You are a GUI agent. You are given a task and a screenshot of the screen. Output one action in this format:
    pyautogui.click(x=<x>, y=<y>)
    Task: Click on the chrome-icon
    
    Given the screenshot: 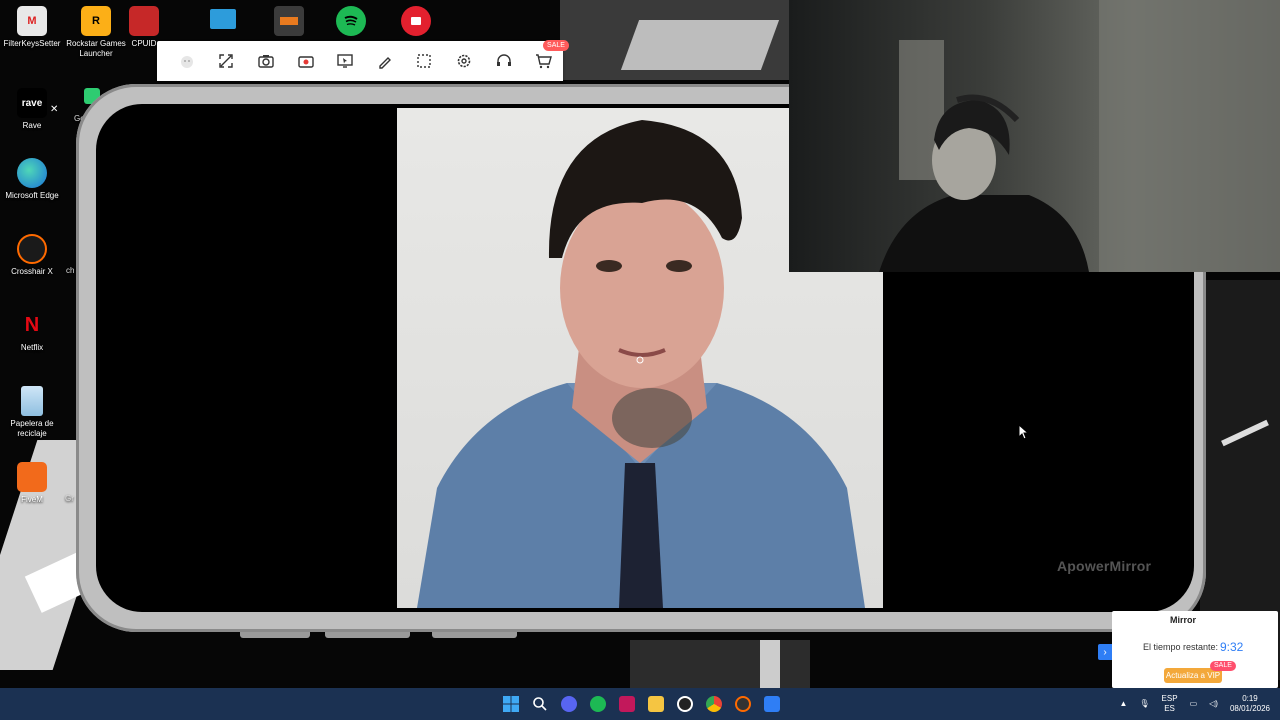 What is the action you would take?
    pyautogui.click(x=713, y=704)
    